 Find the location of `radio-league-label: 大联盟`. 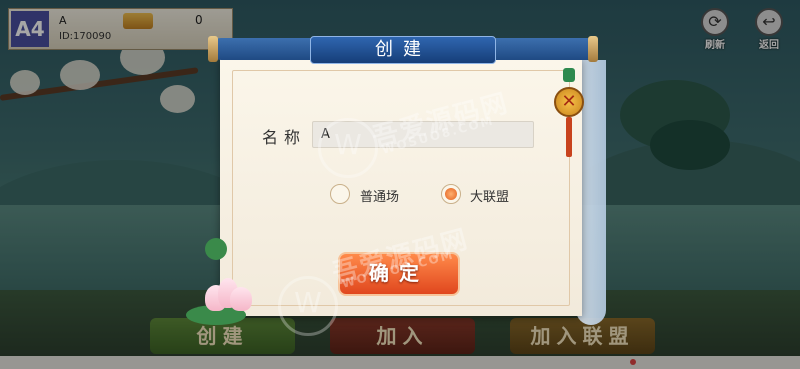

radio-league-label: 大联盟 is located at coordinates (490, 197).